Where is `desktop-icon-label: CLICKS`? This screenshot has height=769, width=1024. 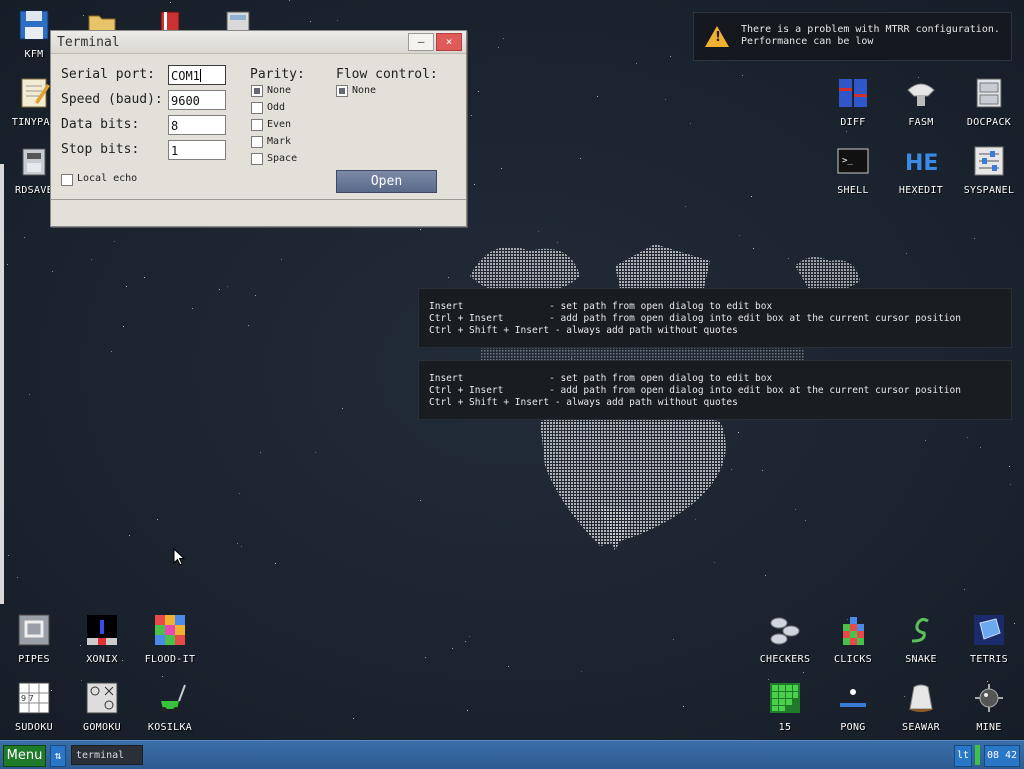
desktop-icon-label: CLICKS is located at coordinates (853, 659).